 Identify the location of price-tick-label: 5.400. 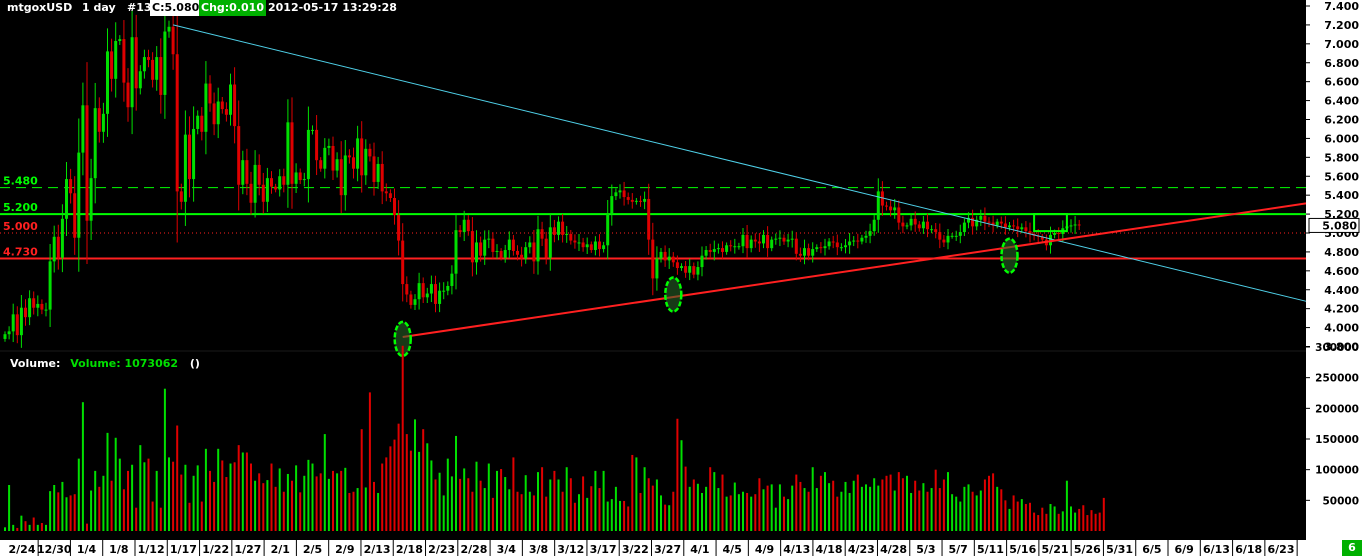
(1341, 195).